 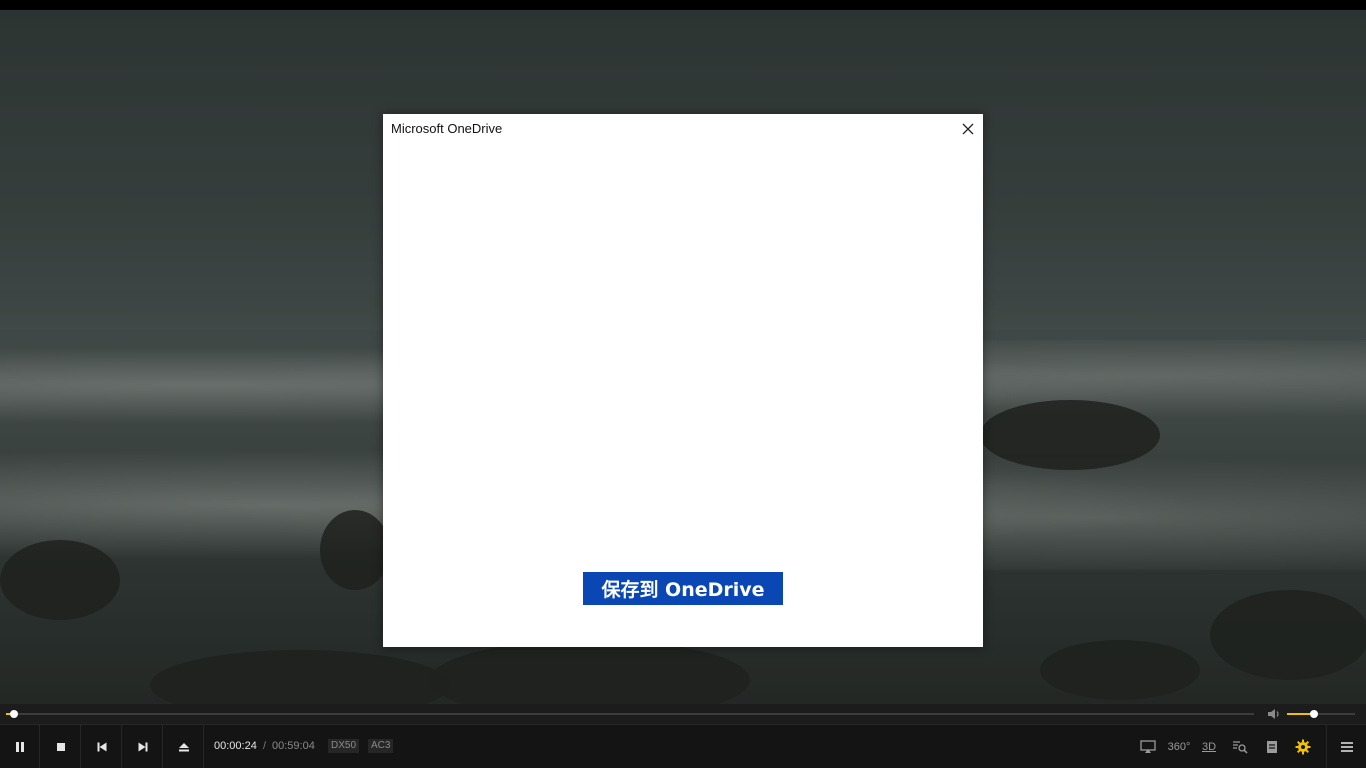 I want to click on 3d-button: 3D, so click(x=1209, y=746).